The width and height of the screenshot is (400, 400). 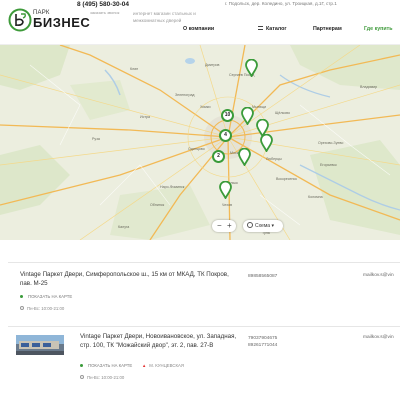 What do you see at coordinates (282, 113) in the screenshot?
I see `map-label-shchyolkovo: Щёлково` at bounding box center [282, 113].